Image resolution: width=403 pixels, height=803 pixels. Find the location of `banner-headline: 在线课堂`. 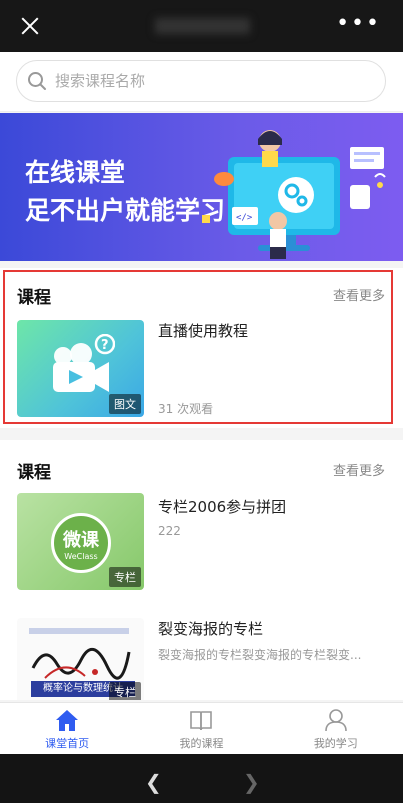

banner-headline: 在线课堂 is located at coordinates (75, 172).